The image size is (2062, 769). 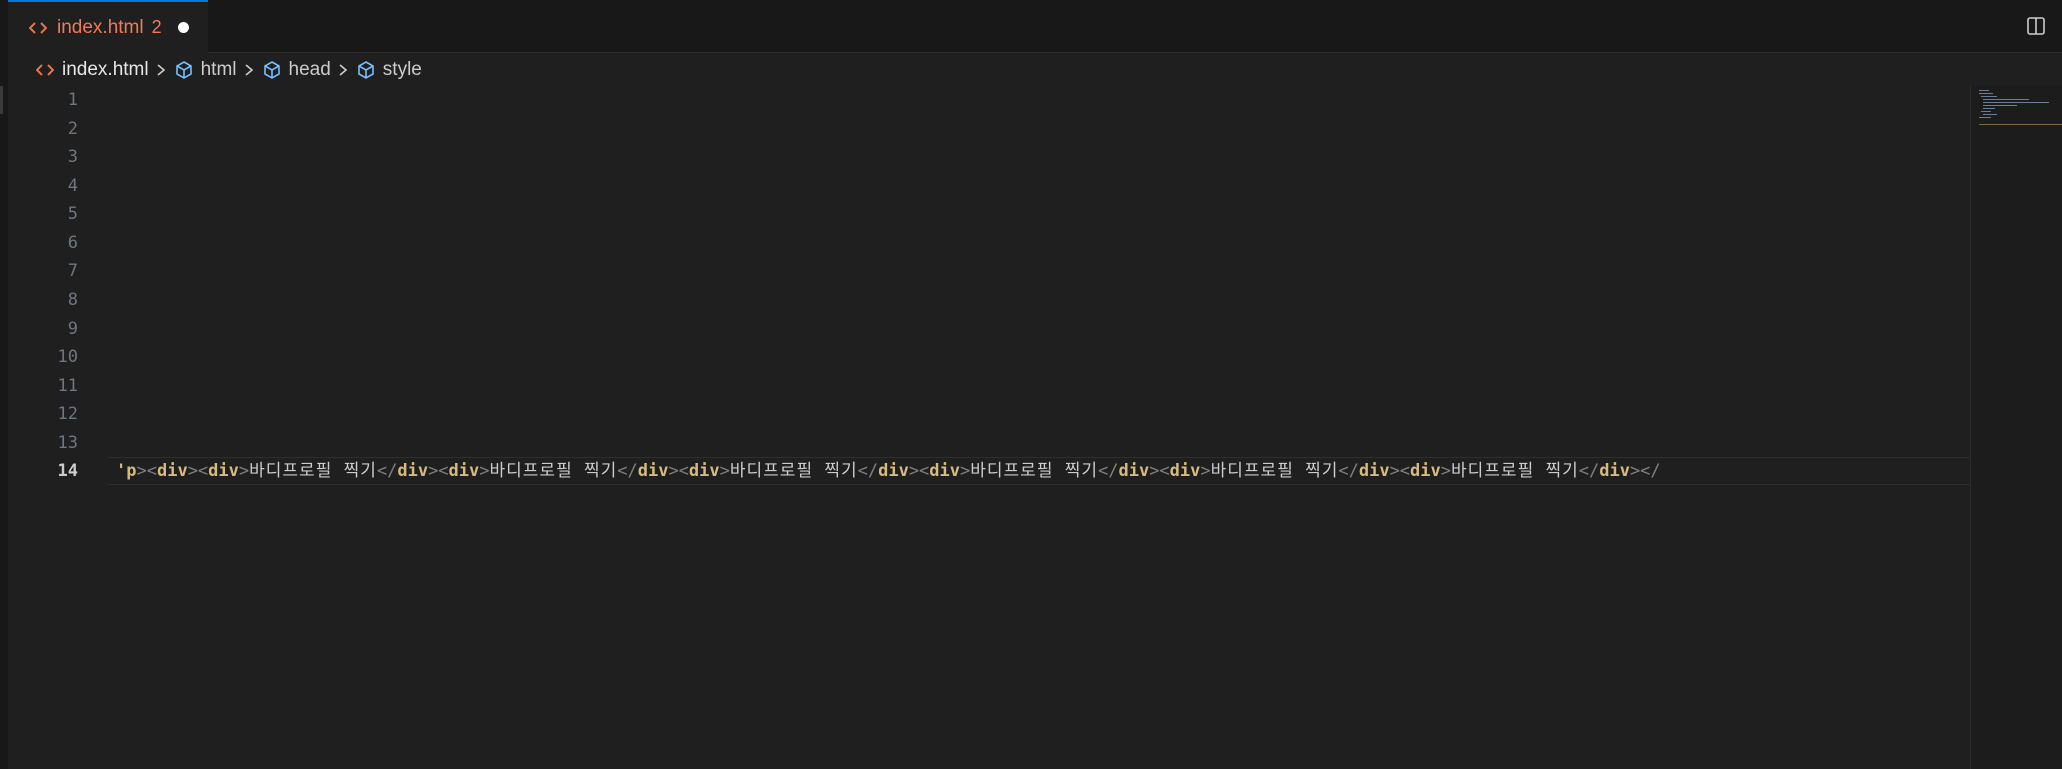 What do you see at coordinates (1035, 26) in the screenshot?
I see `tab-bar: index.html 2` at bounding box center [1035, 26].